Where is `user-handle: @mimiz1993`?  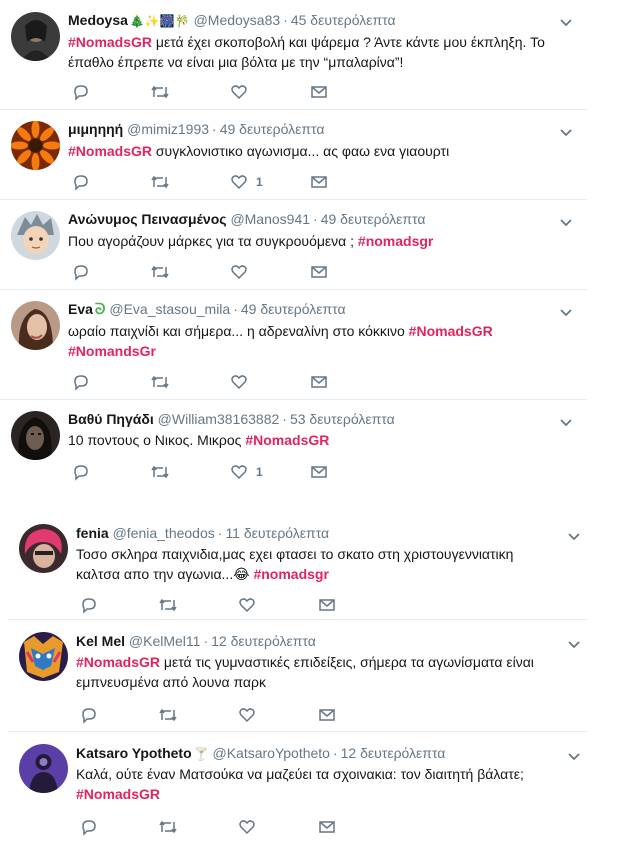
user-handle: @mimiz1993 is located at coordinates (168, 129).